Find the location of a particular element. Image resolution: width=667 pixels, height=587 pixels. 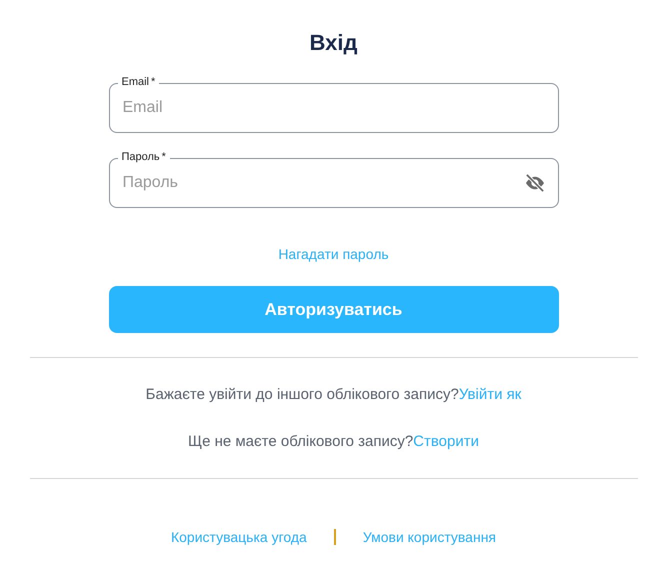

footer-link: Користувацька угода is located at coordinates (238, 537).